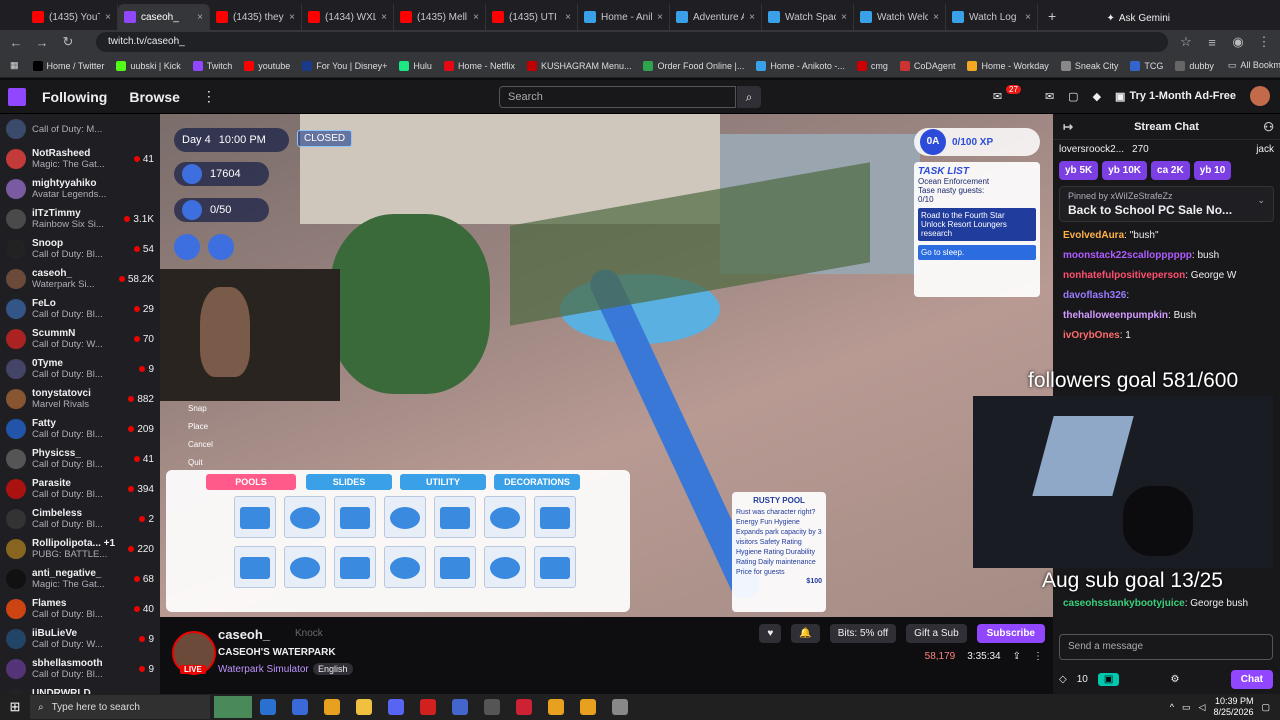  Describe the element at coordinates (80, 159) in the screenshot. I see `sidebar-channel: NotRasheed Magic: The Gat... 41` at that location.